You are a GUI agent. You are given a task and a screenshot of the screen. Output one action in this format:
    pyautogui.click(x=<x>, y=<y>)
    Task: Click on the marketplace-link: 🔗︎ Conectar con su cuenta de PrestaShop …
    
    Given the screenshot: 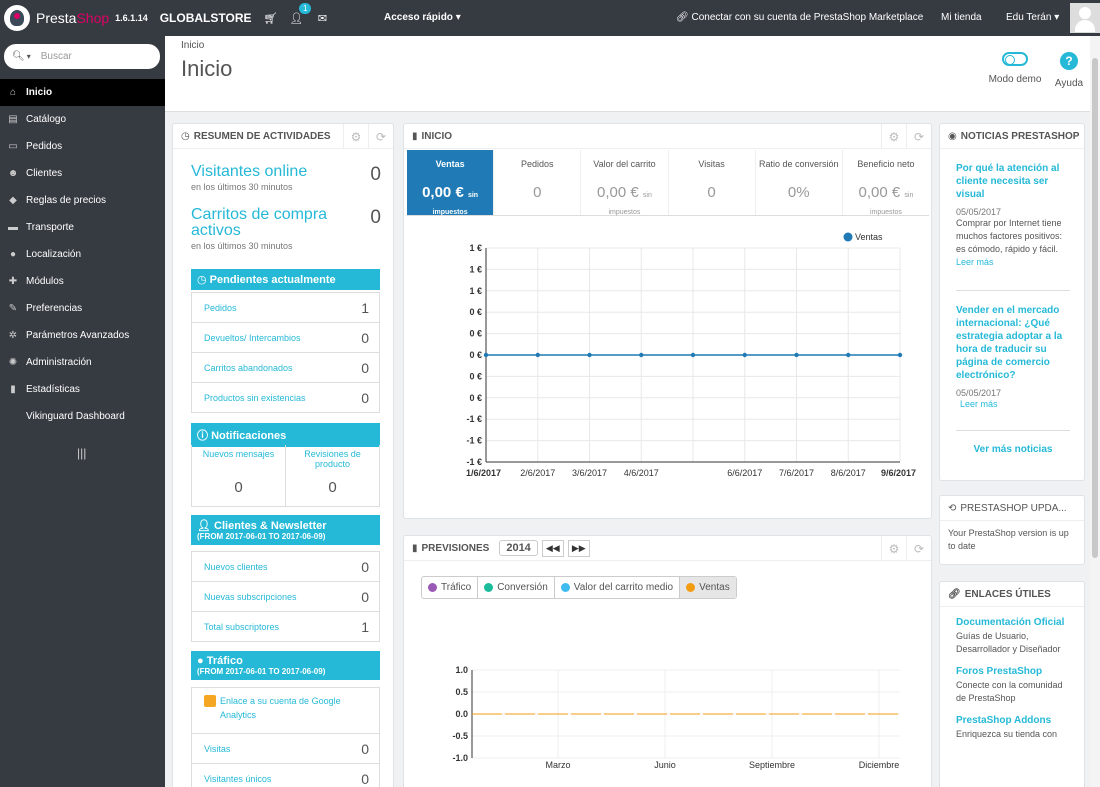 What is the action you would take?
    pyautogui.click(x=799, y=17)
    